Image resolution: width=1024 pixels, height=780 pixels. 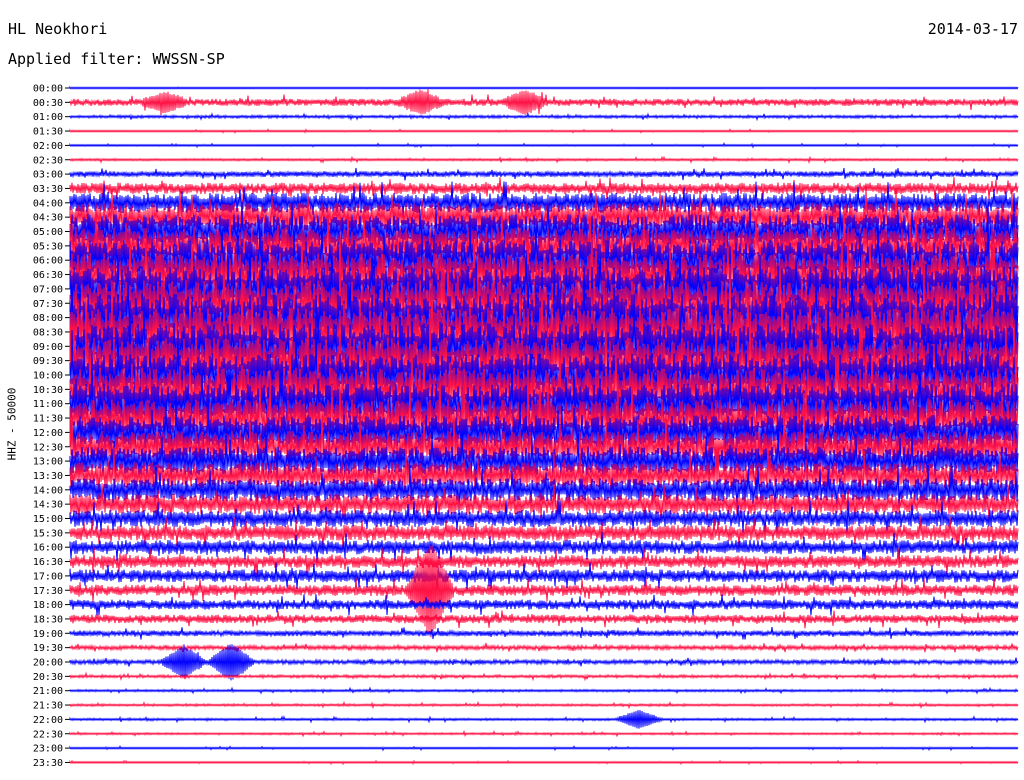 What do you see at coordinates (48, 462) in the screenshot?
I see `row-time-label: 13:00` at bounding box center [48, 462].